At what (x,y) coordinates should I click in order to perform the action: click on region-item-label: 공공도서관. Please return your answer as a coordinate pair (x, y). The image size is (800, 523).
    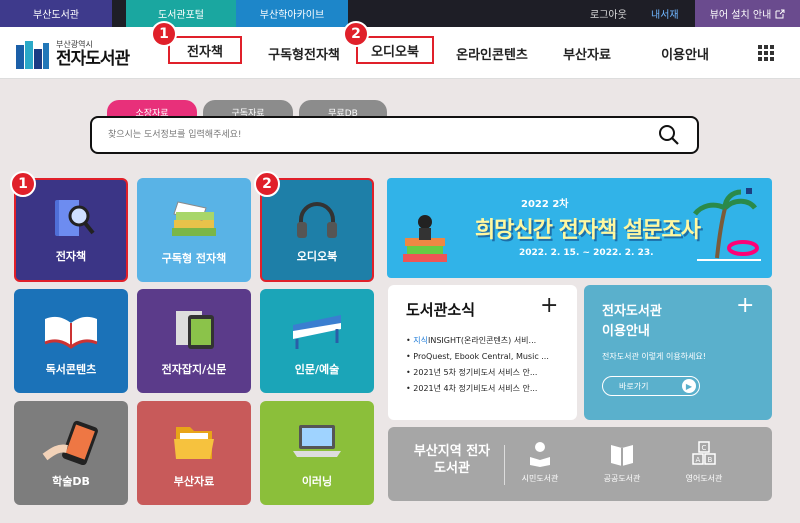
    Looking at the image, I should click on (622, 478).